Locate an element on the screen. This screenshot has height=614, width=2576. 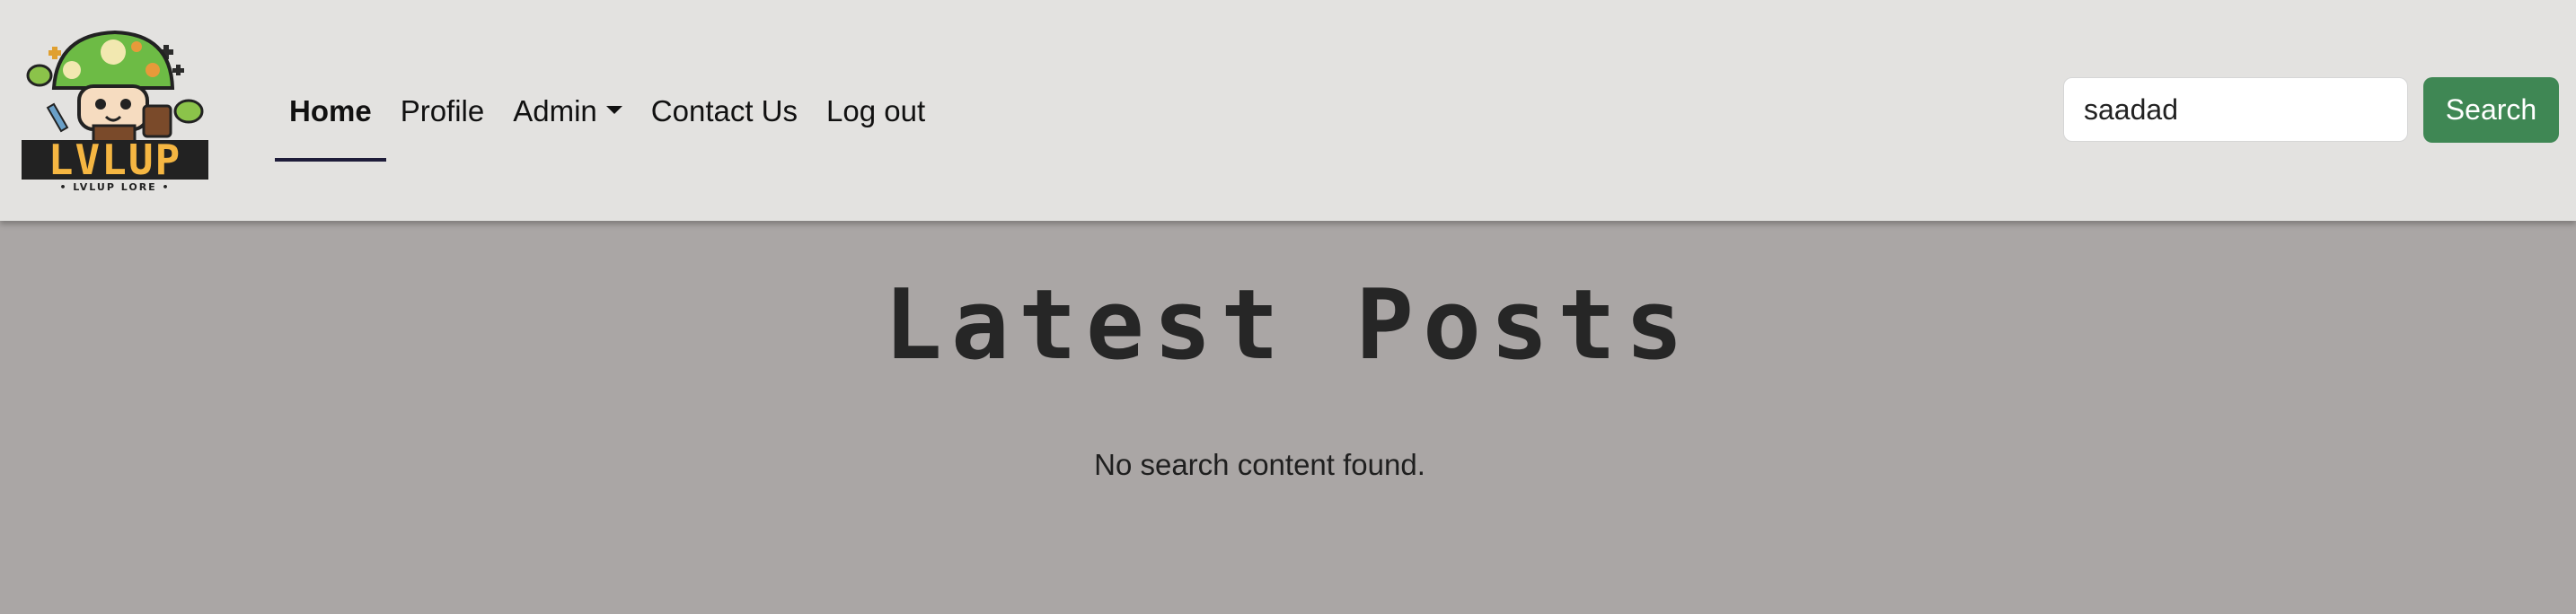
logo-wordmark: LVLUP • LVLUP LORE • is located at coordinates (115, 164).